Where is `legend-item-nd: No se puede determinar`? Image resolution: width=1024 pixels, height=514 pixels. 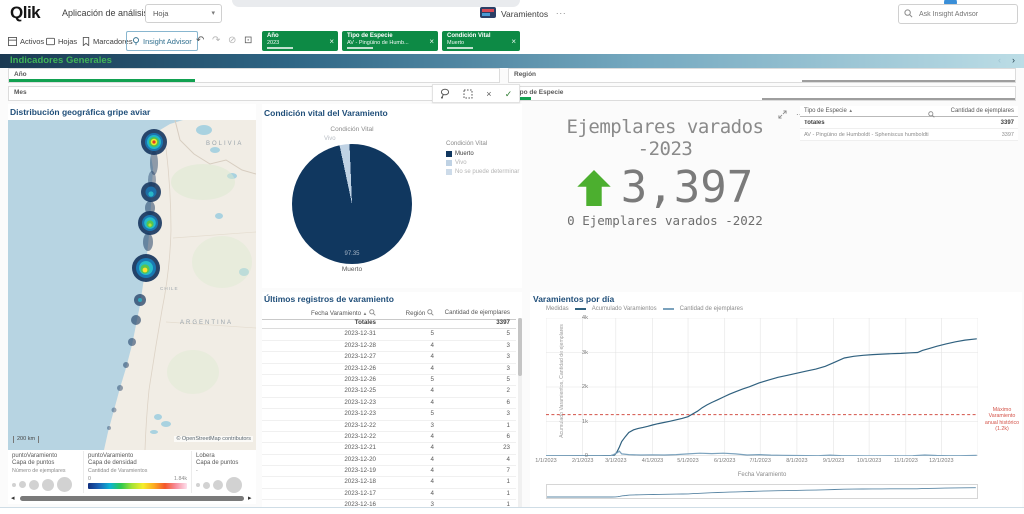 legend-item-nd: No se puede determinar is located at coordinates (483, 172).